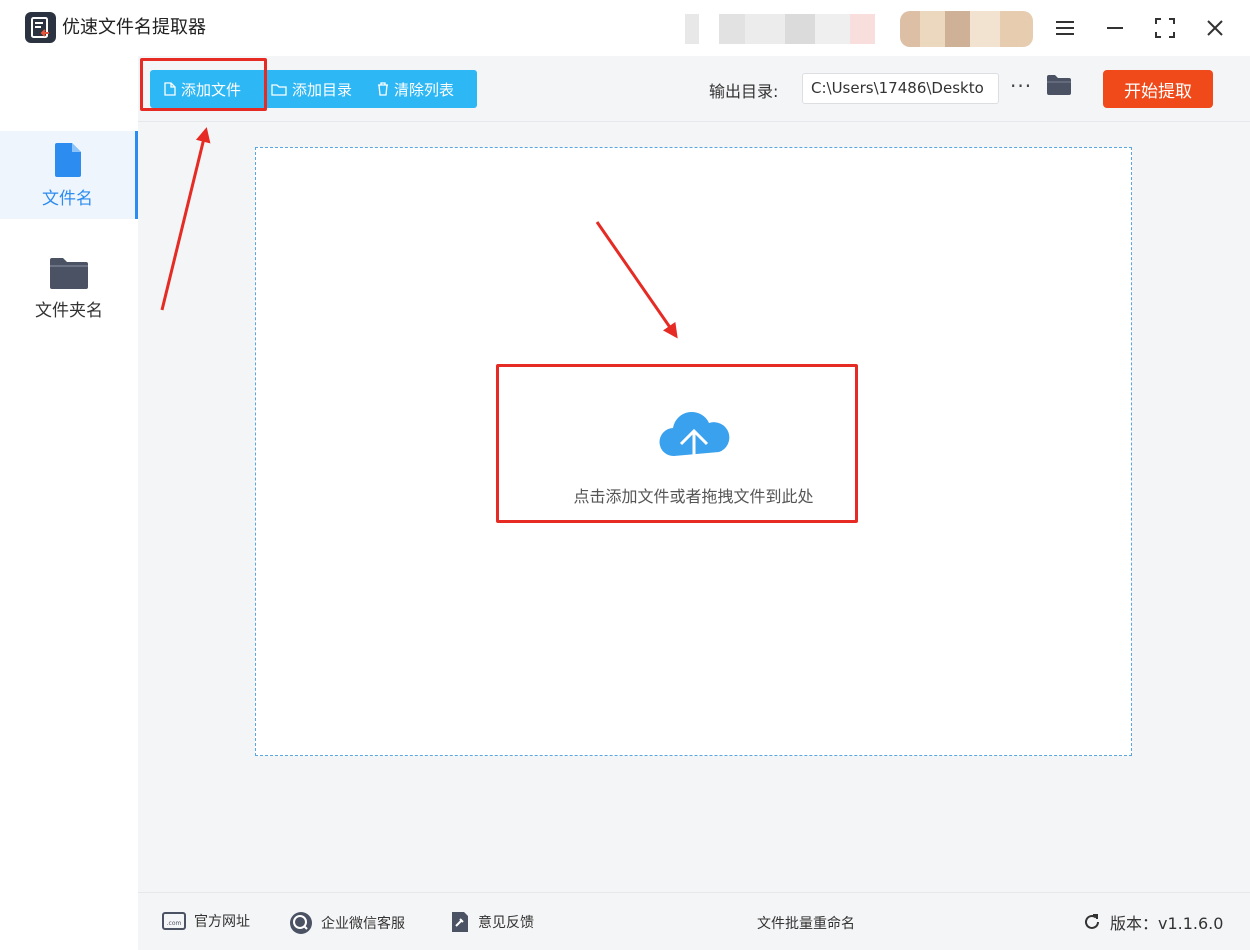 The width and height of the screenshot is (1250, 950). I want to click on add-file-button: 添加文件, so click(206, 89).